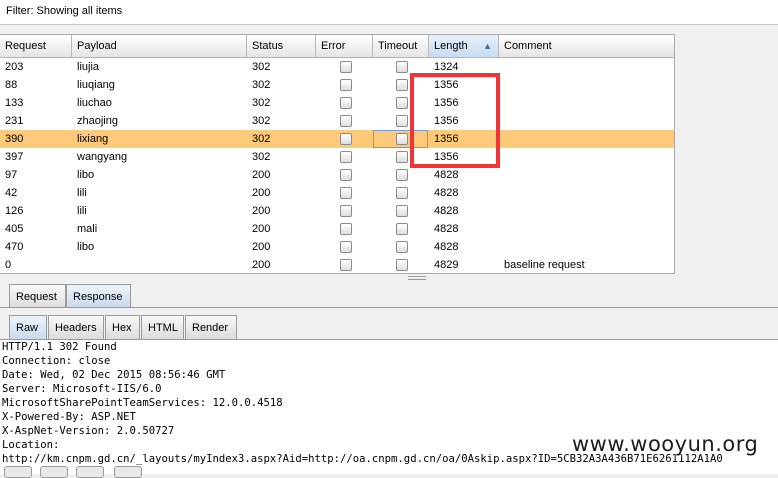  Describe the element at coordinates (37, 296) in the screenshot. I see `tab-request: Request` at that location.